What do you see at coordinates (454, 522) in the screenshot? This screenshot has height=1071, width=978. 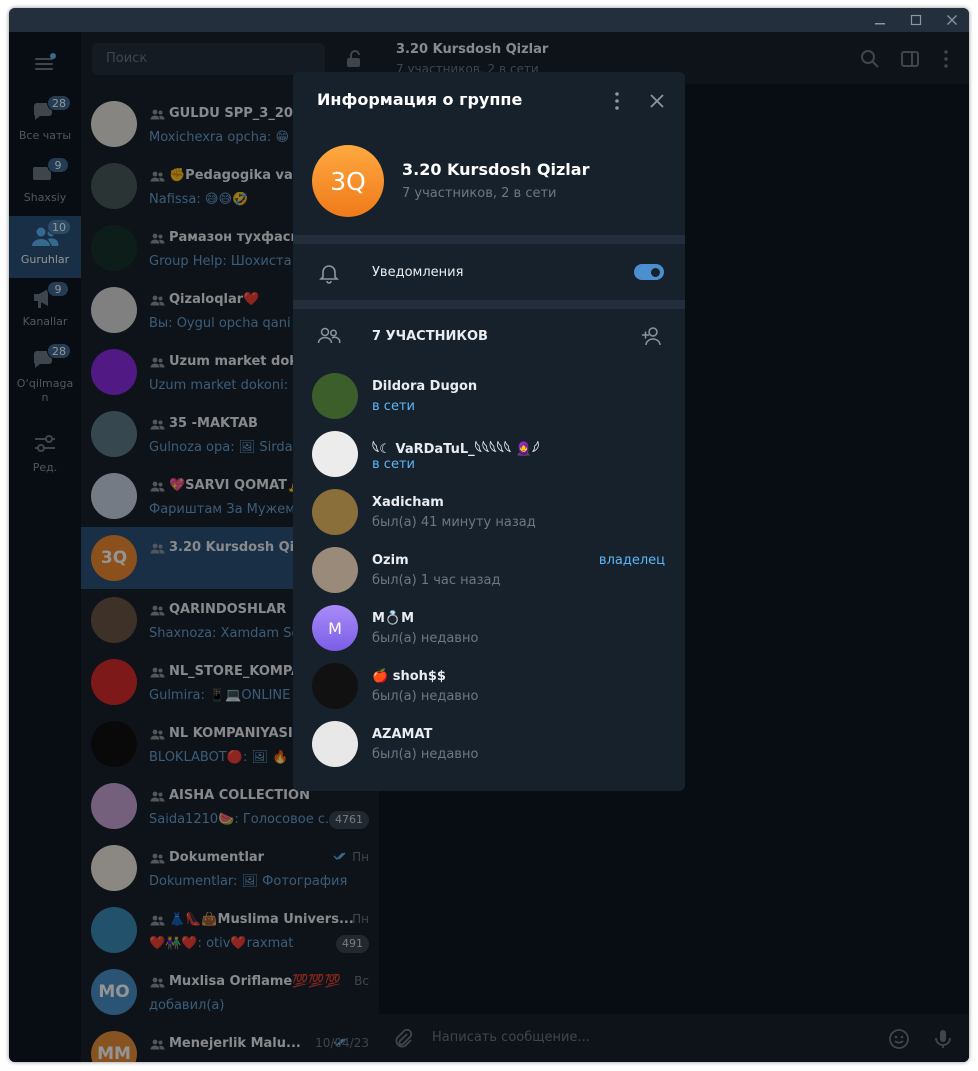 I see `member-status: был(а) 41 минуту назад` at bounding box center [454, 522].